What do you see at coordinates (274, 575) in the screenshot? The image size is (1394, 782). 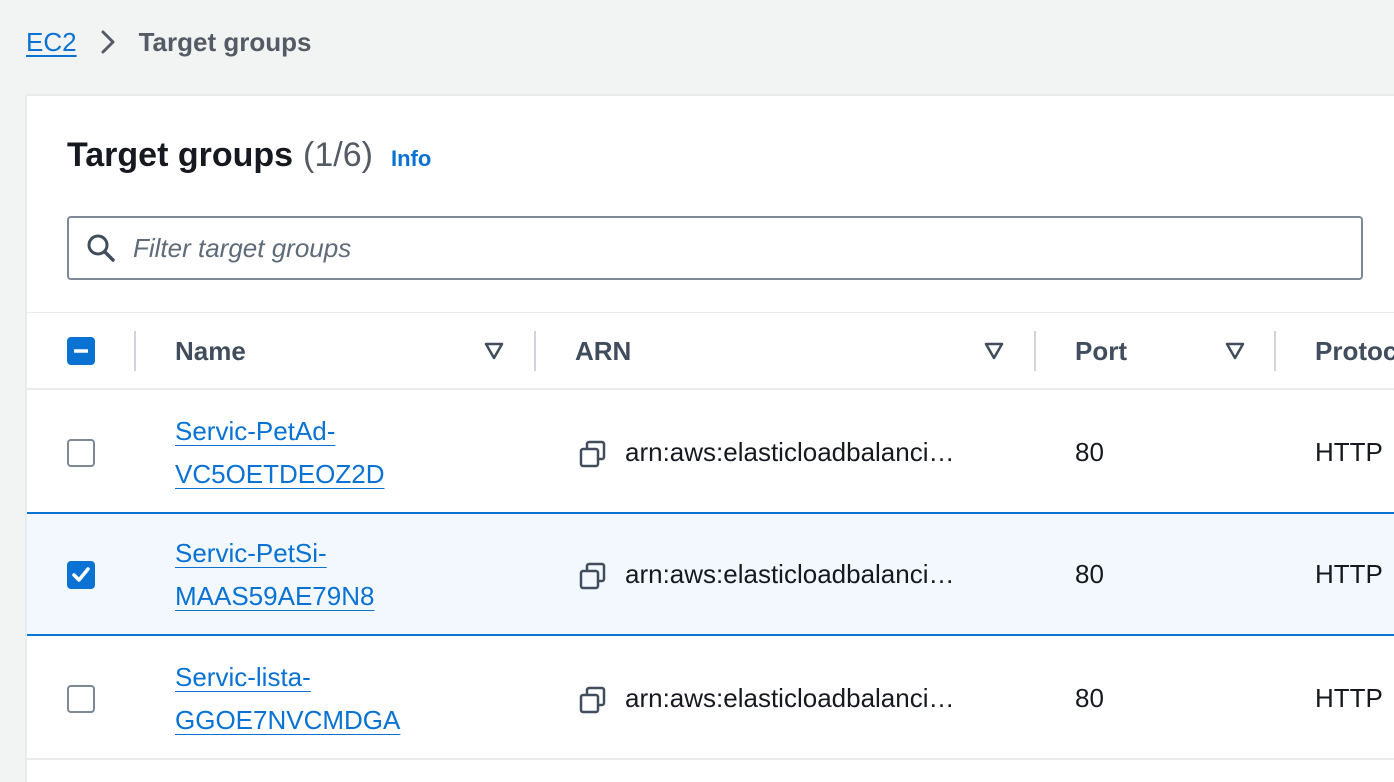 I see `target-group-name-link: Servic-PetSi- MAAS59AE79N8` at bounding box center [274, 575].